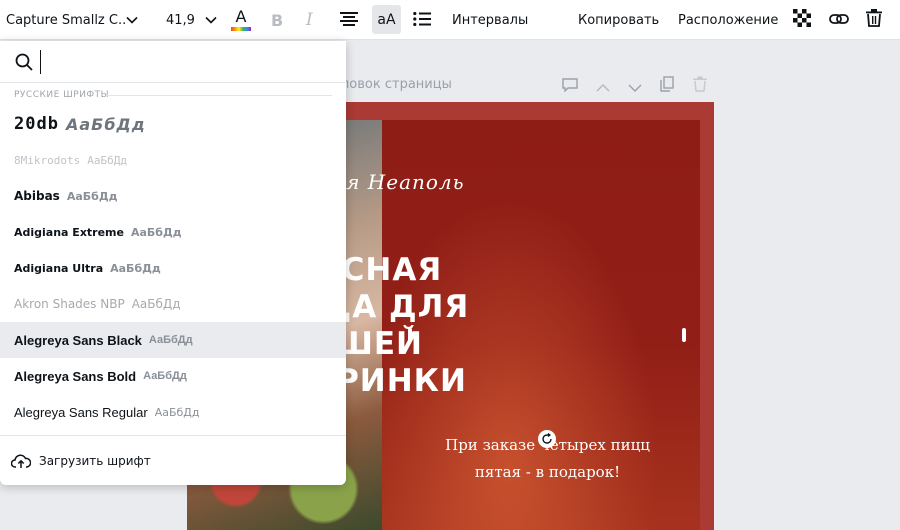 This screenshot has height=530, width=900. Describe the element at coordinates (21, 463) in the screenshot. I see `cloud-upload-icon` at that location.